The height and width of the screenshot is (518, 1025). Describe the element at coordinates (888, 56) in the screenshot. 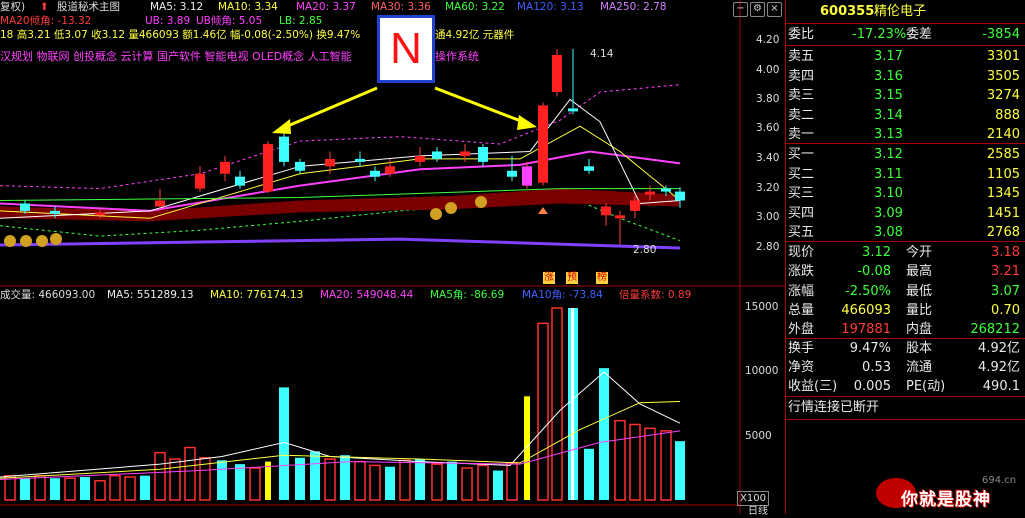

I see `ask-price: 3.17` at that location.